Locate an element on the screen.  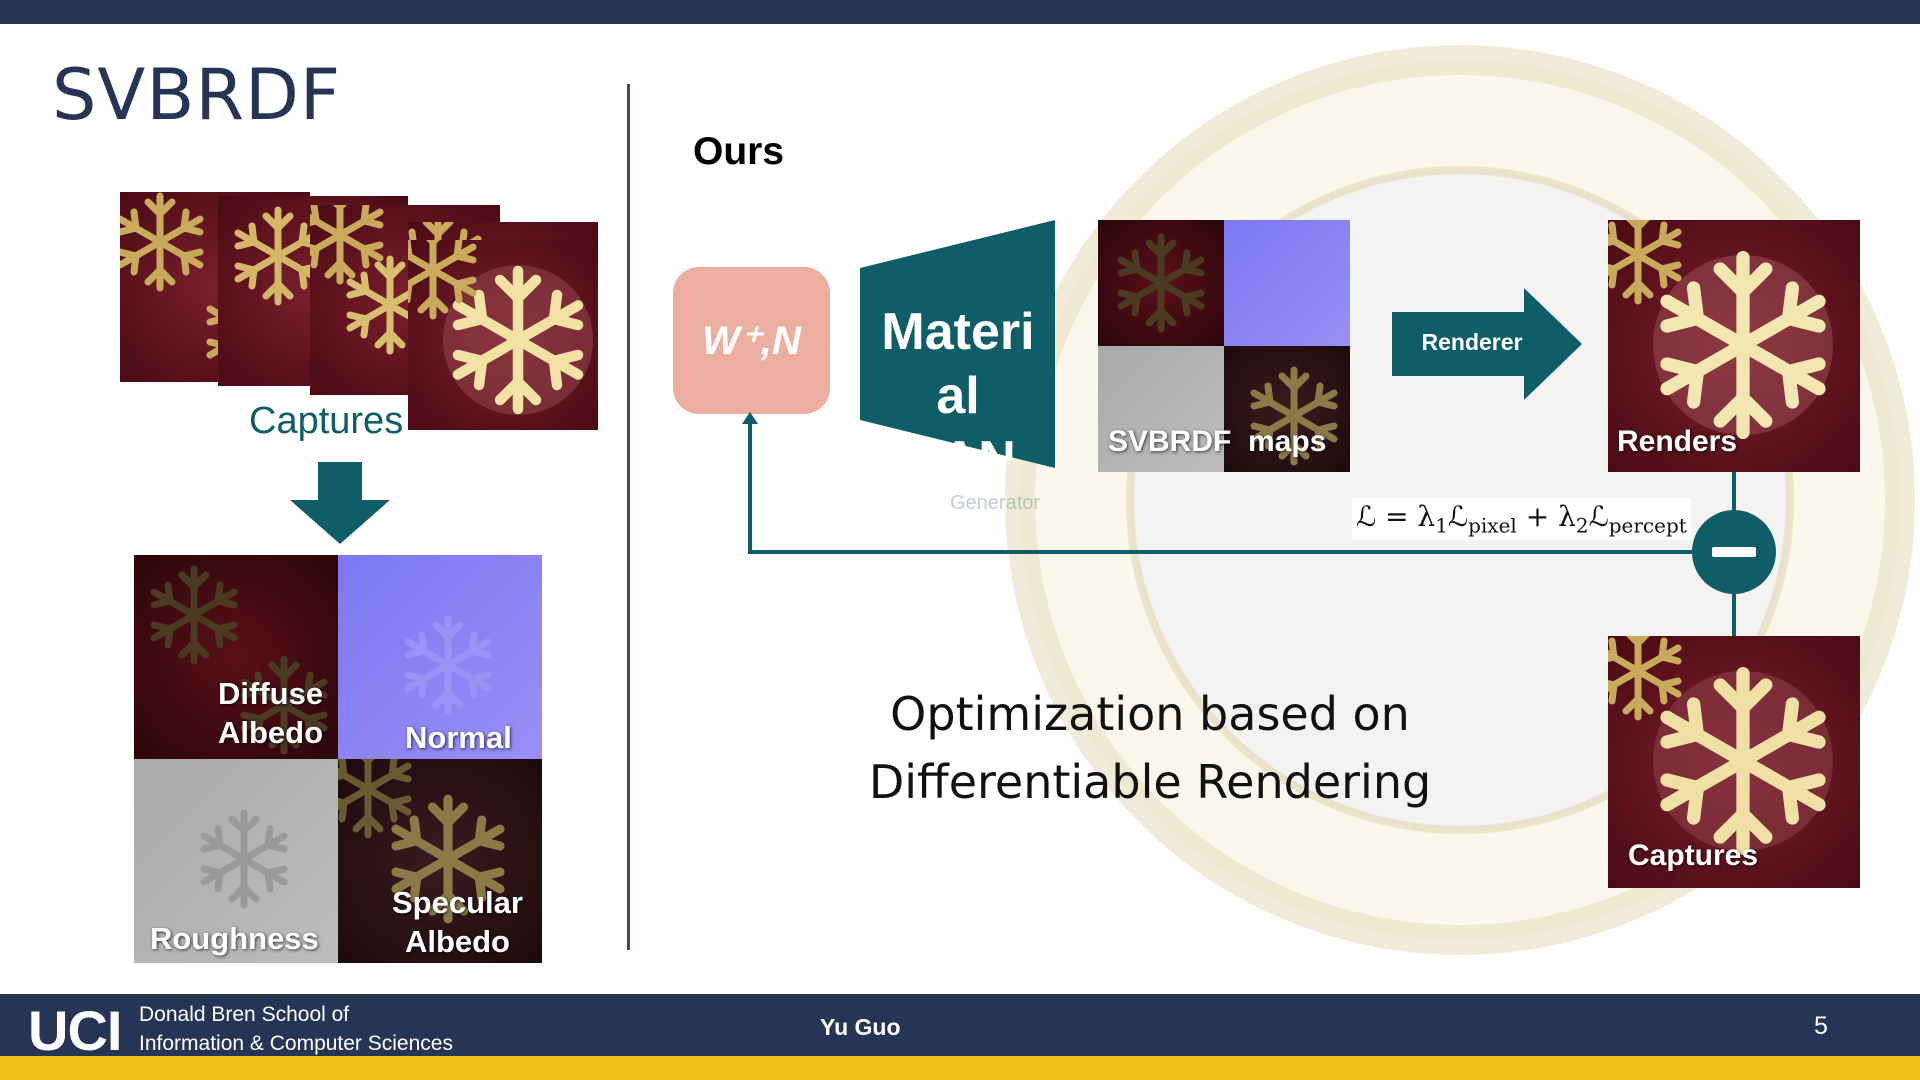
loss-sub-1: 1 is located at coordinates (1441, 525).